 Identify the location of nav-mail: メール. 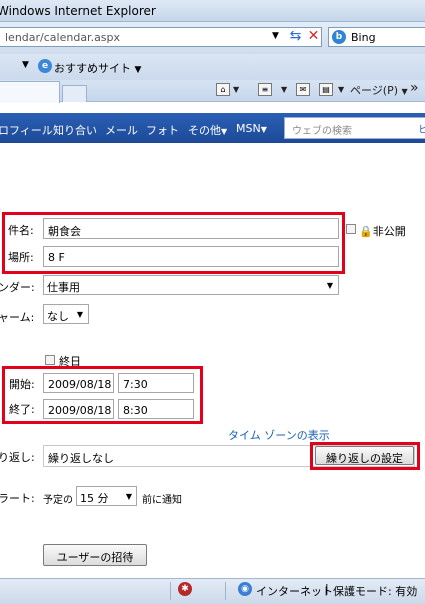
(121, 130).